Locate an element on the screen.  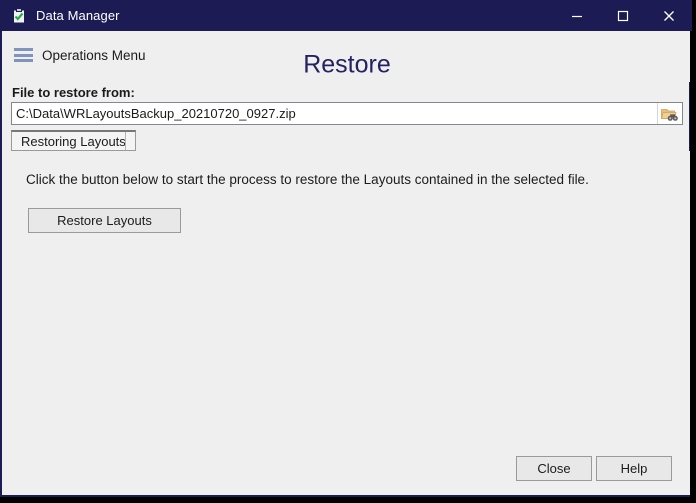
tab-restoring-layouts: Restoring Layouts is located at coordinates (73, 140).